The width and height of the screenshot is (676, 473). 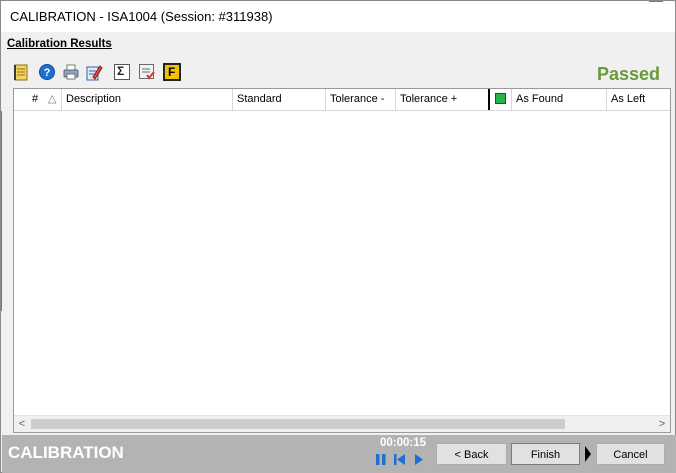 What do you see at coordinates (22, 424) in the screenshot?
I see `scroll-left-icon: <` at bounding box center [22, 424].